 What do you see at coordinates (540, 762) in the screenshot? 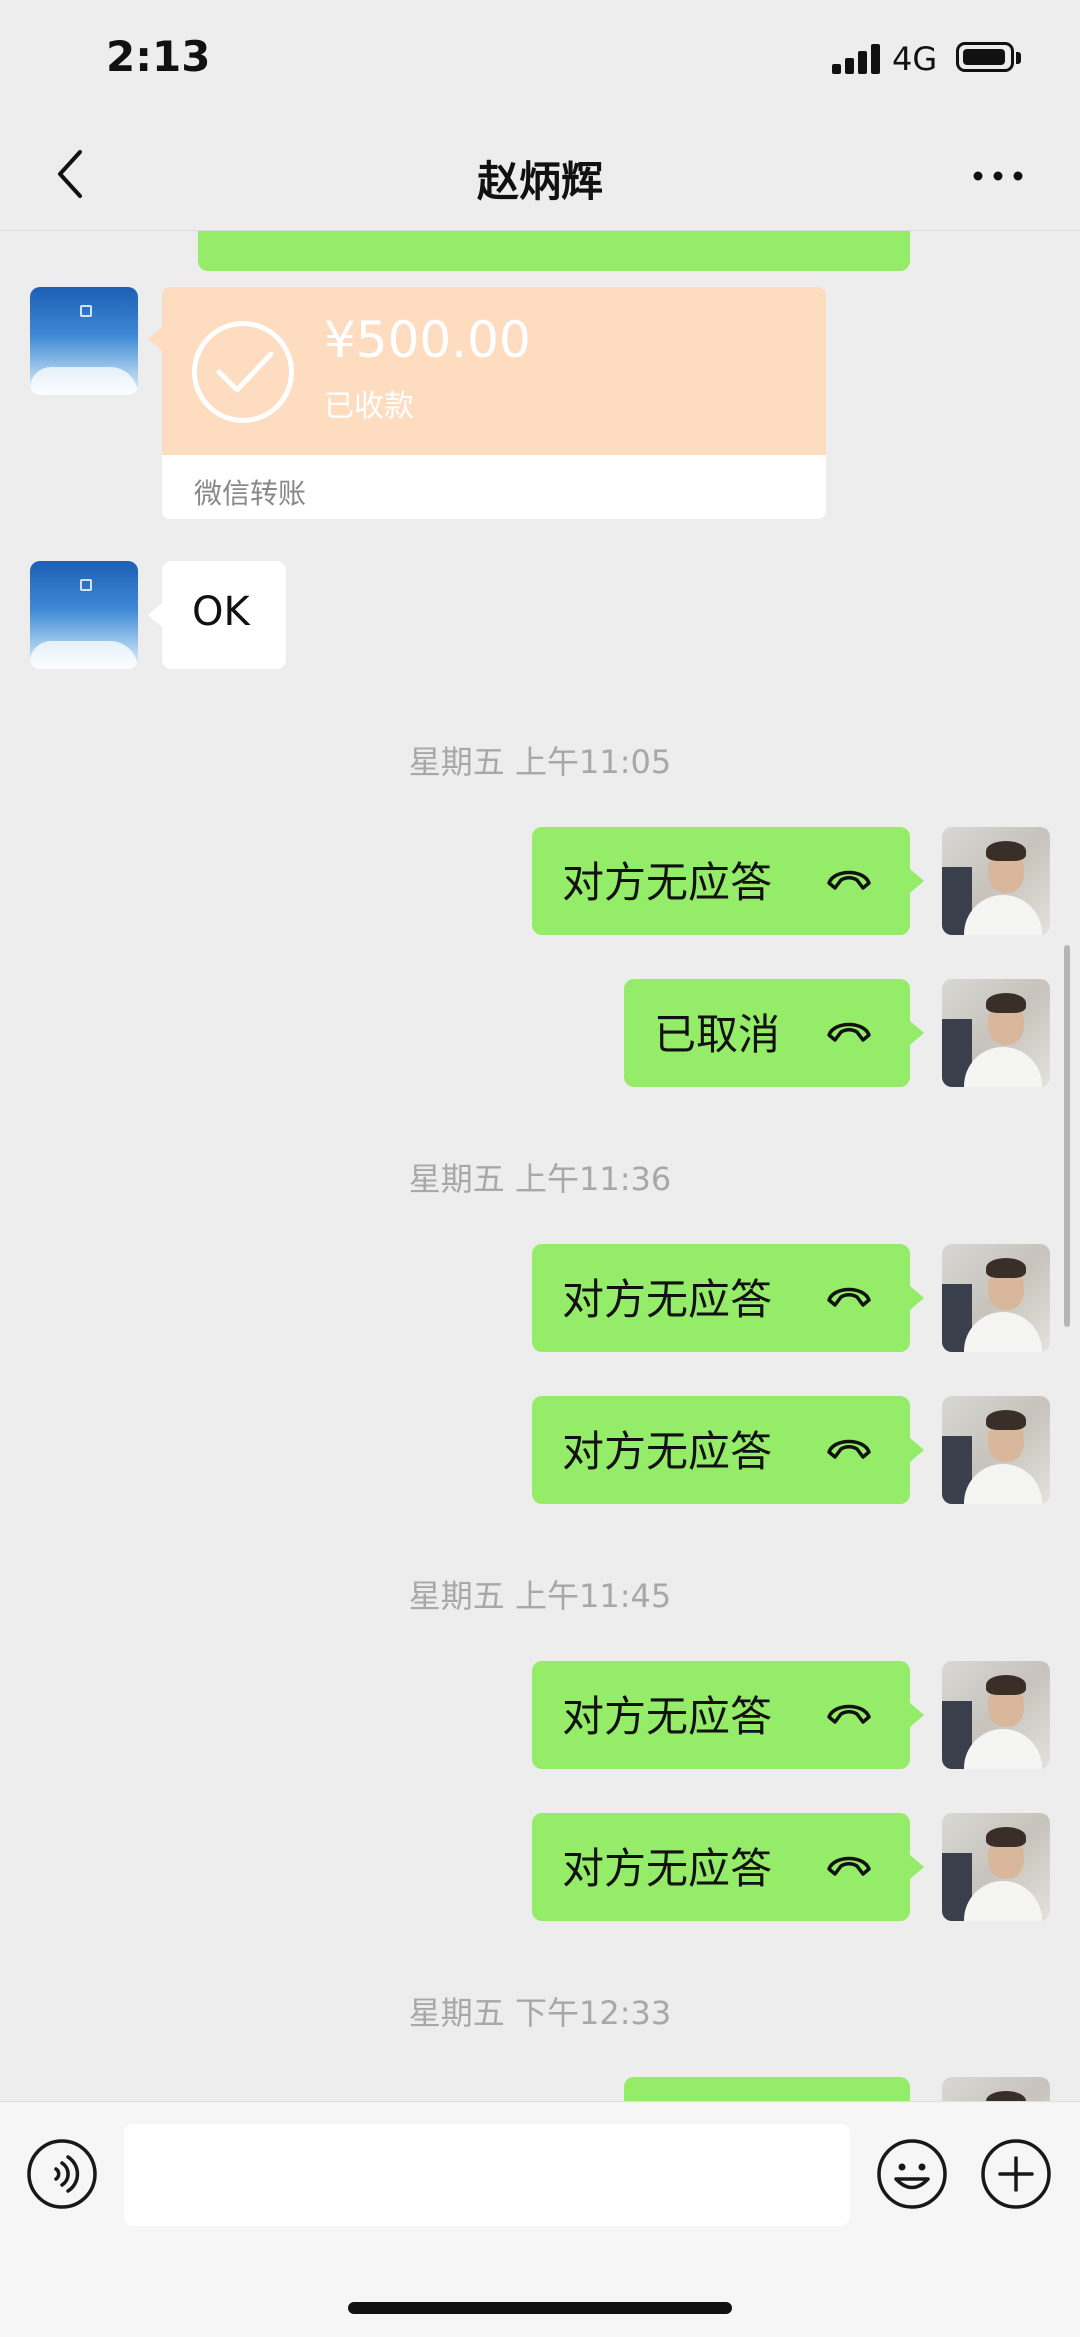
I see `timestamp: 星期五 上午11:05` at bounding box center [540, 762].